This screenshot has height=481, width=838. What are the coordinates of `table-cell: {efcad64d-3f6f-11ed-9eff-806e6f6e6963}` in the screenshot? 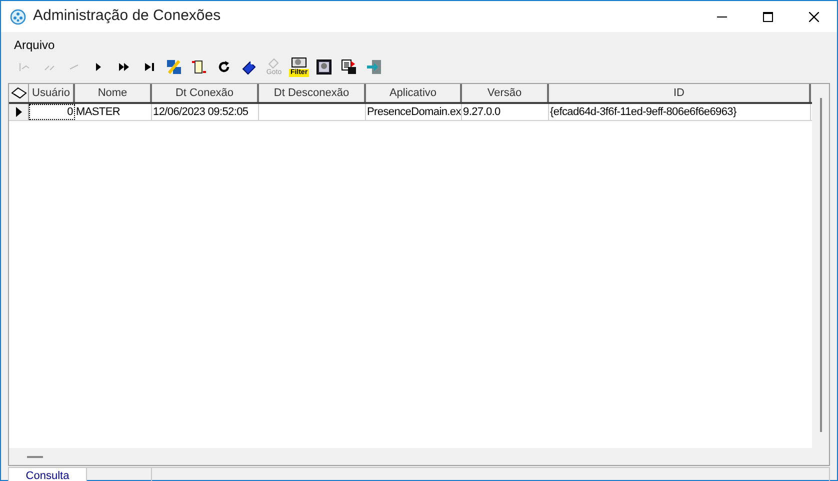 It's located at (680, 112).